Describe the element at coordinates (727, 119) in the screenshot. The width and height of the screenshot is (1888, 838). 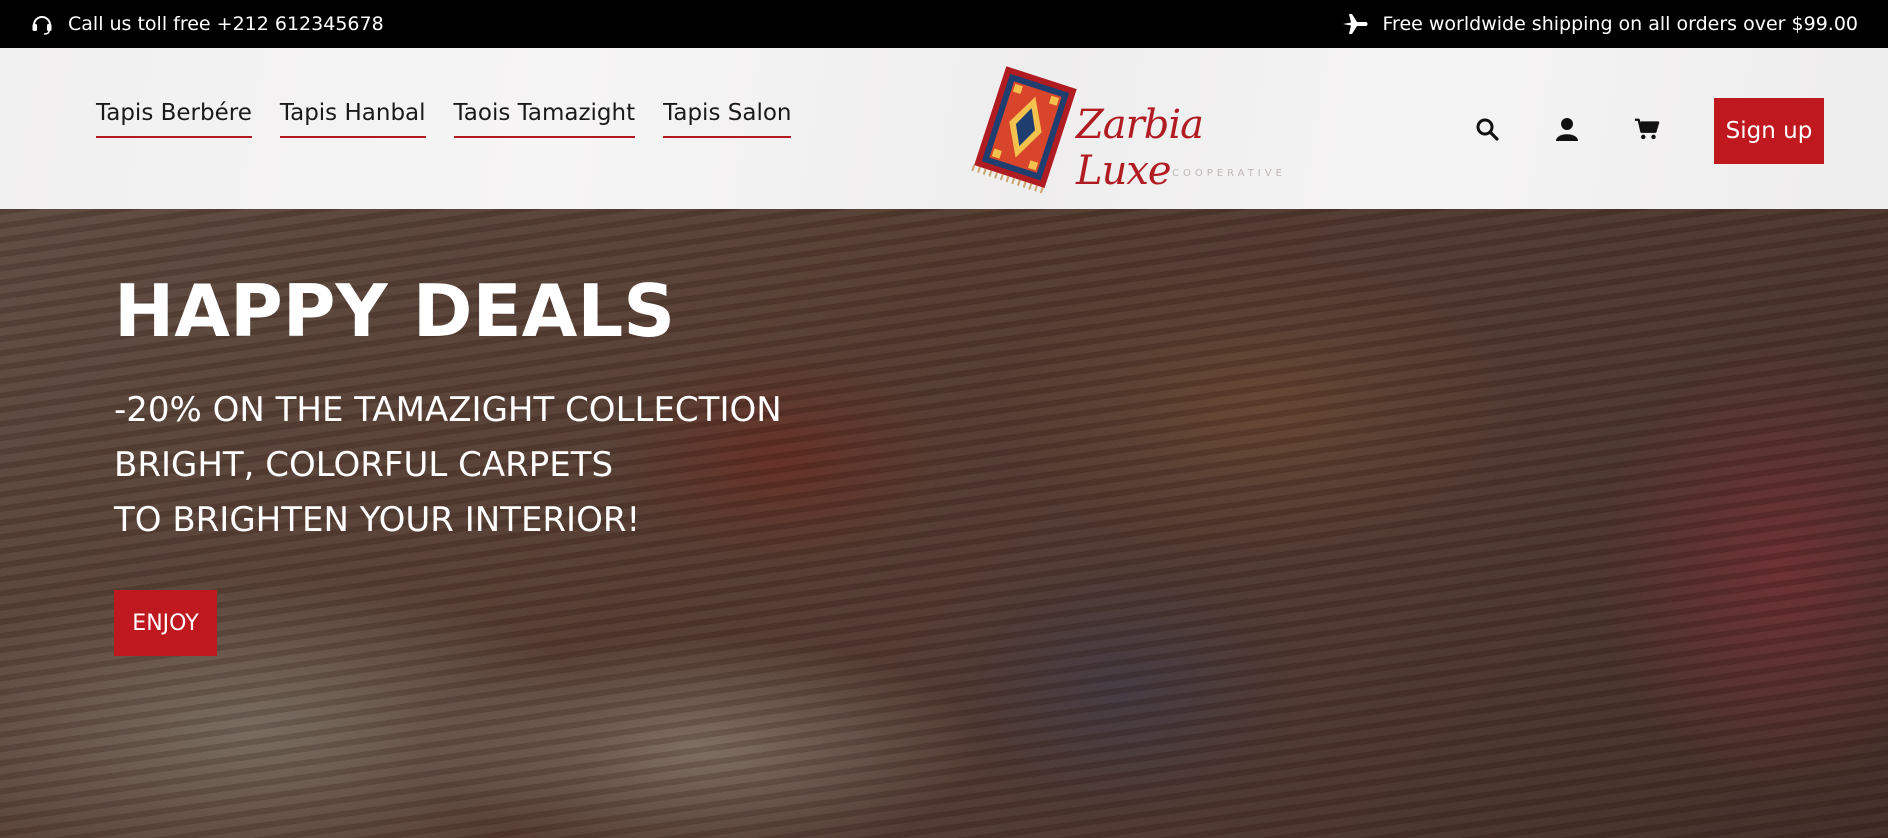
I see `nav-item-tapis-salon: Tapis Salon` at that location.